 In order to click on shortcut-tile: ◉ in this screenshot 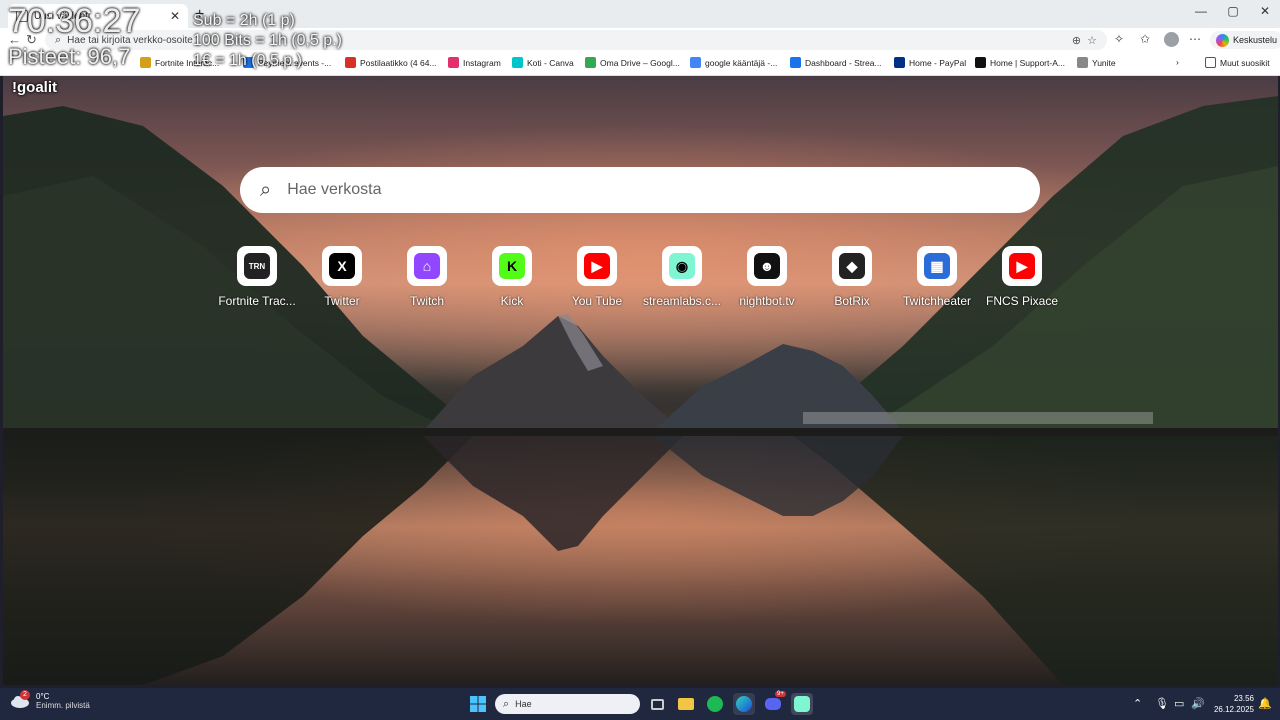, I will do `click(682, 266)`.